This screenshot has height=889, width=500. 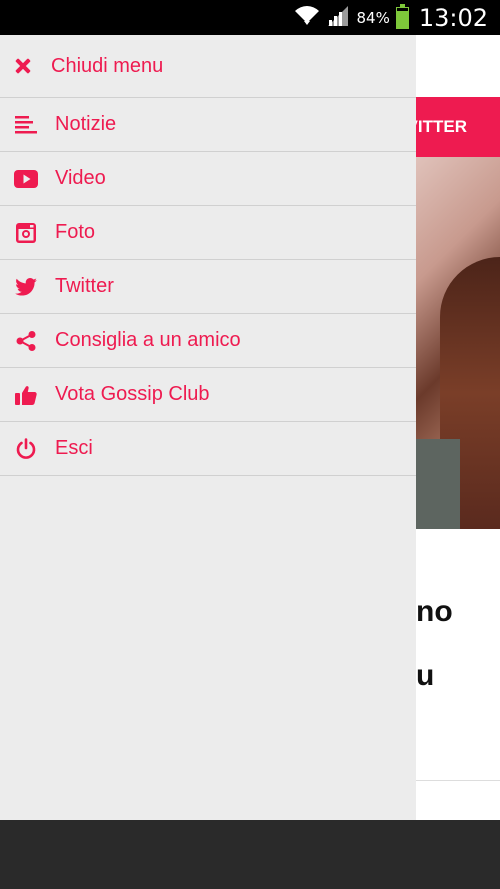 What do you see at coordinates (208, 125) in the screenshot?
I see `menu-item-notizie: Notizie` at bounding box center [208, 125].